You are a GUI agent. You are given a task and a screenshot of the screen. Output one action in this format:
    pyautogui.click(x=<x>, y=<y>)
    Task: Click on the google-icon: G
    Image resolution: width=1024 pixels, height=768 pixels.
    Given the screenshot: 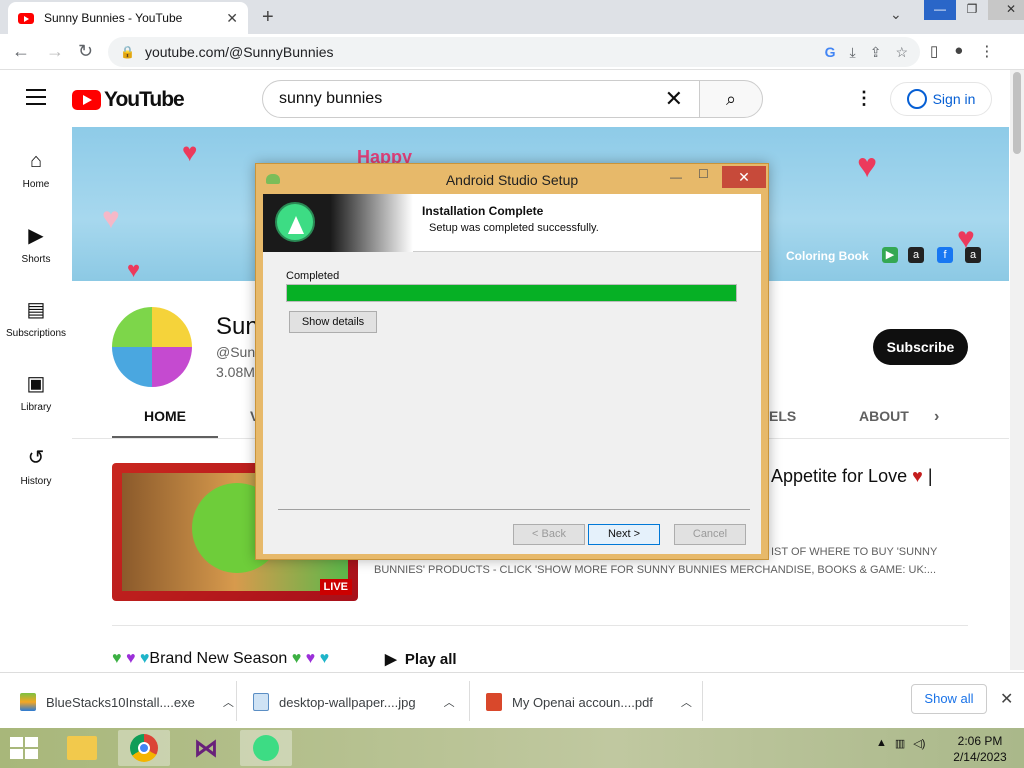 What is the action you would take?
    pyautogui.click(x=830, y=52)
    